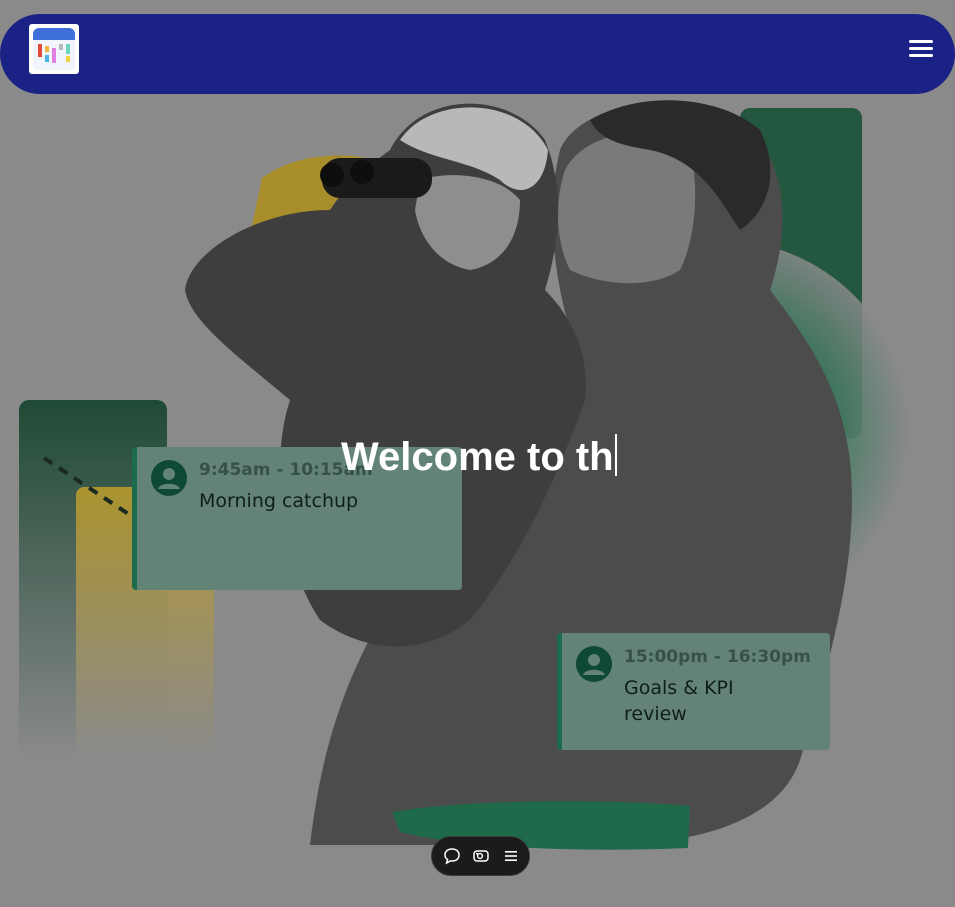 The width and height of the screenshot is (955, 907). I want to click on chat-bubble-icon, so click(452, 856).